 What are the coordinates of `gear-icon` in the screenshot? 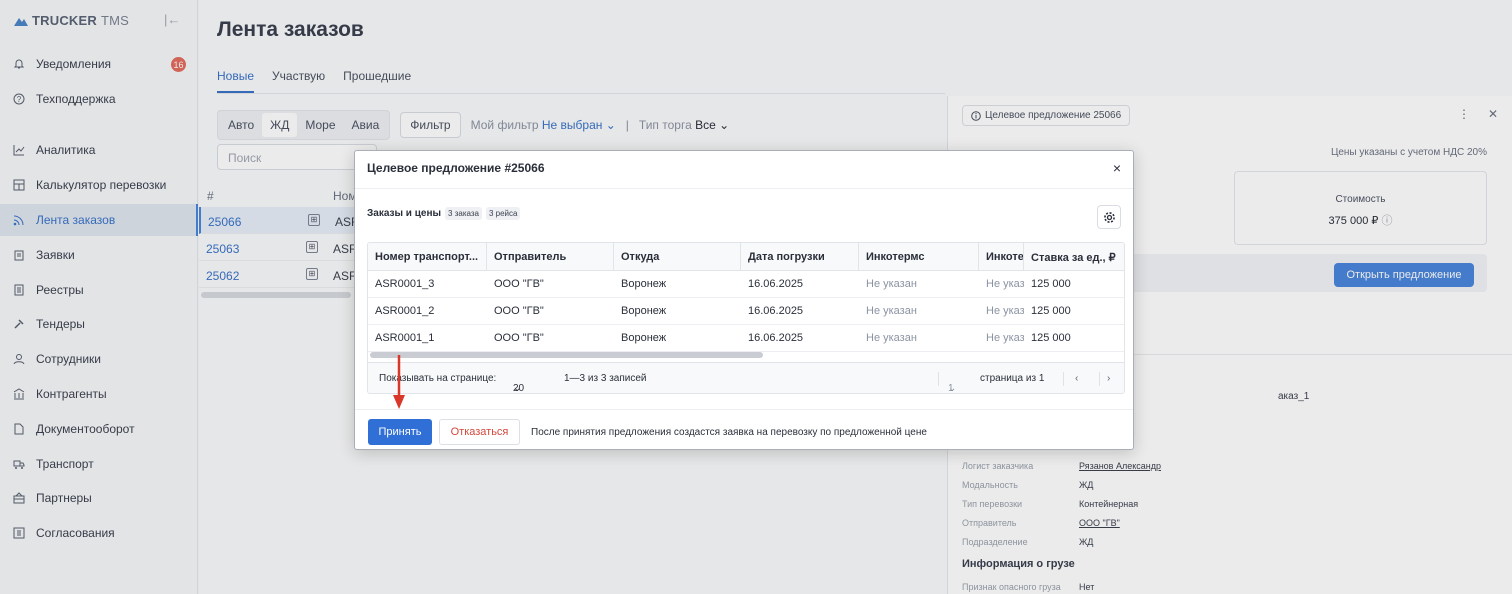 It's located at (1109, 217).